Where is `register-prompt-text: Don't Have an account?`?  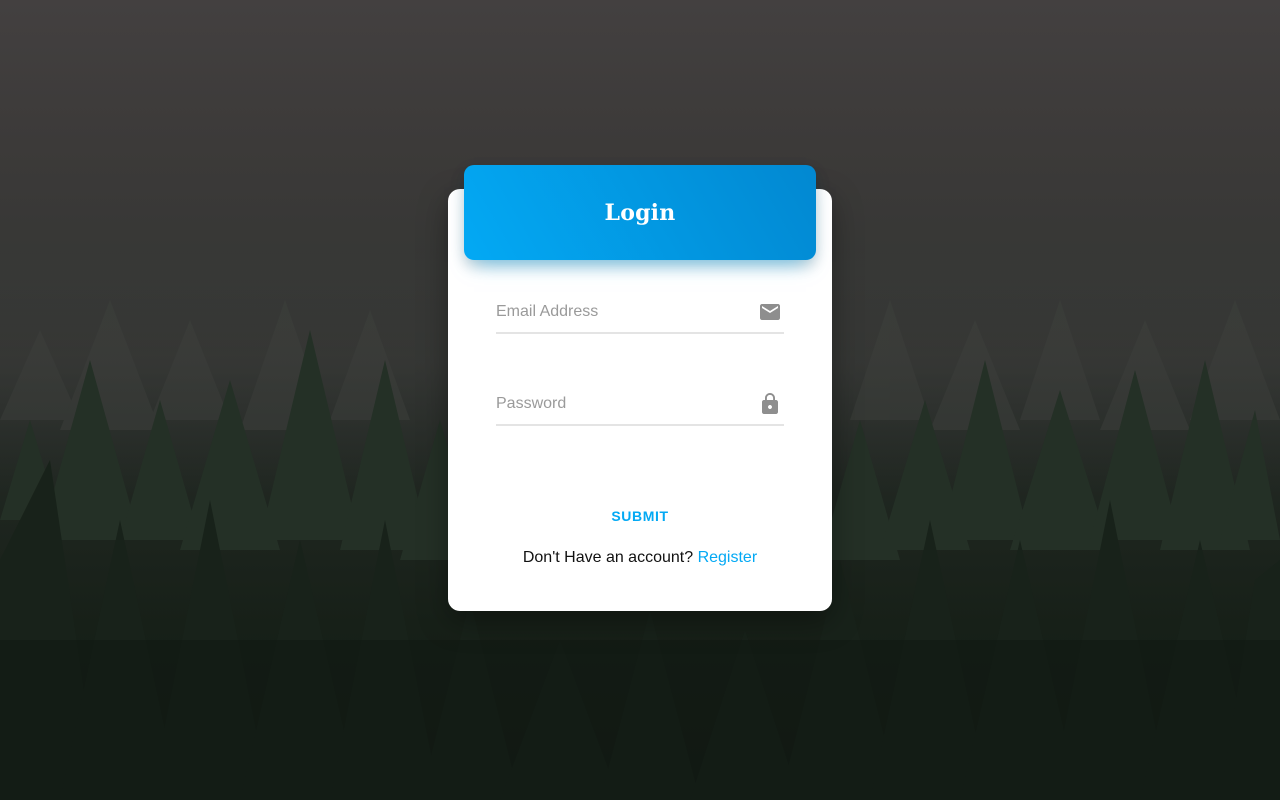 register-prompt-text: Don't Have an account? is located at coordinates (608, 557).